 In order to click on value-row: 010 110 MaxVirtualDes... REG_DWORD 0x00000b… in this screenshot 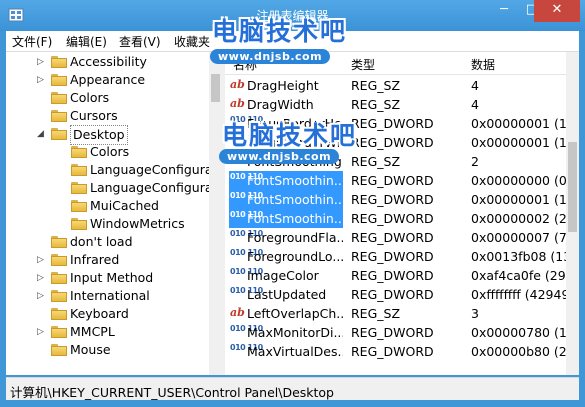, I will do `click(400, 351)`.